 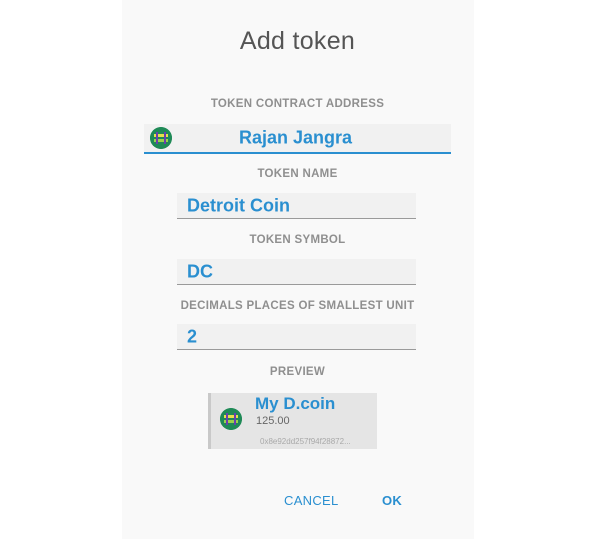 I want to click on decimals-field: 2, so click(x=296, y=337).